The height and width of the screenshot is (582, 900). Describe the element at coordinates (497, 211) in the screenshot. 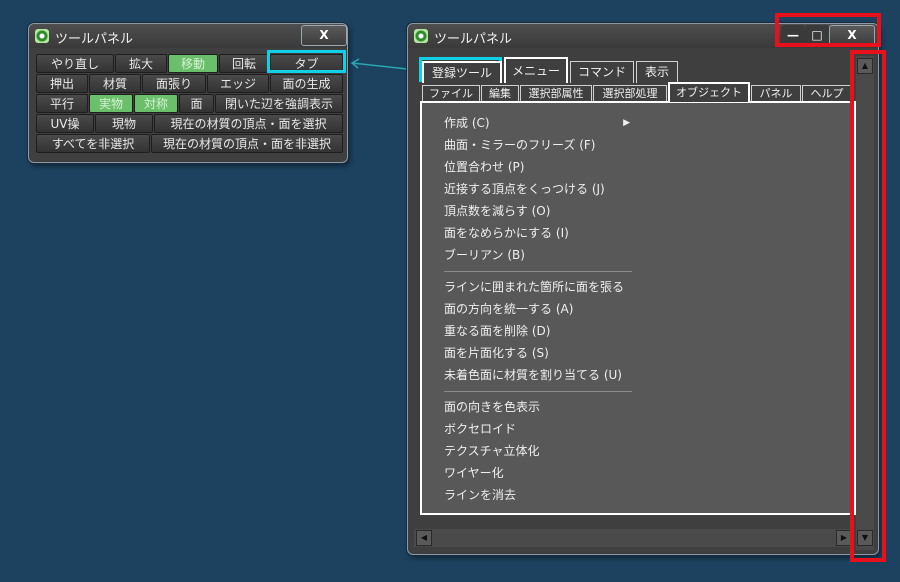

I see `menu-item-reduce-vertices: 頂点数を減らす (O)` at that location.